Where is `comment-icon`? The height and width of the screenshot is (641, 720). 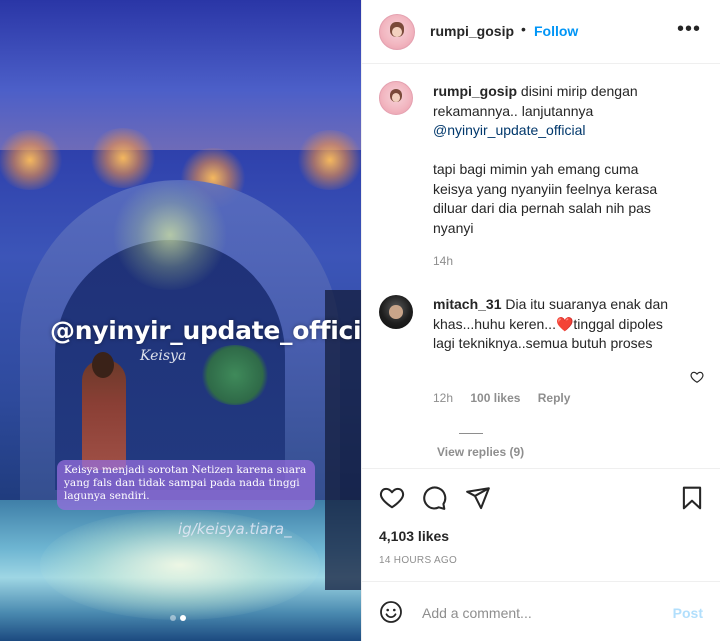
comment-icon is located at coordinates (434, 498).